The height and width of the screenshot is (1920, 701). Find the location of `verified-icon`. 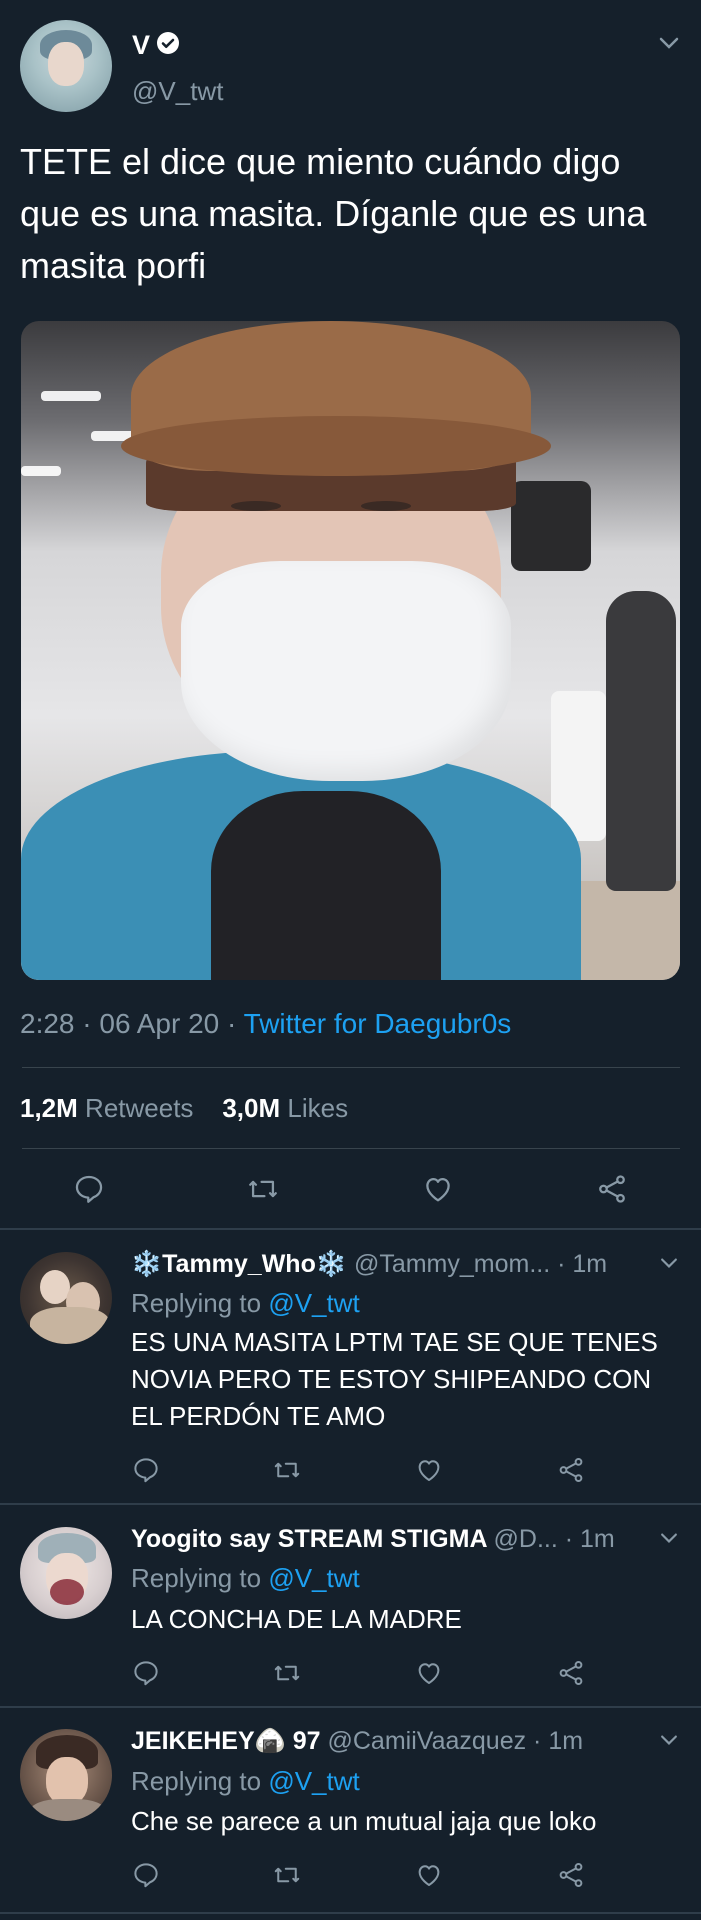

verified-icon is located at coordinates (168, 46).